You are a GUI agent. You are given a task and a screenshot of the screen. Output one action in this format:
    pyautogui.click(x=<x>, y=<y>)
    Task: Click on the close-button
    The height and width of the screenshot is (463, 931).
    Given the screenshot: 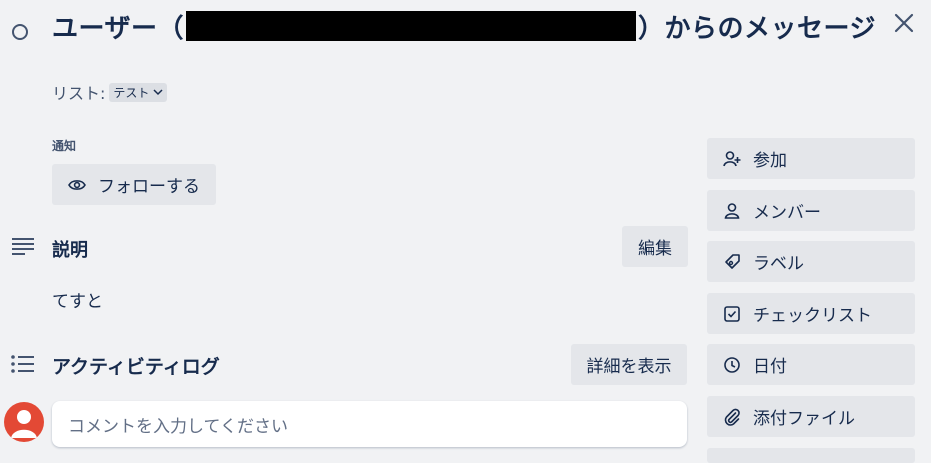 What is the action you would take?
    pyautogui.click(x=904, y=23)
    